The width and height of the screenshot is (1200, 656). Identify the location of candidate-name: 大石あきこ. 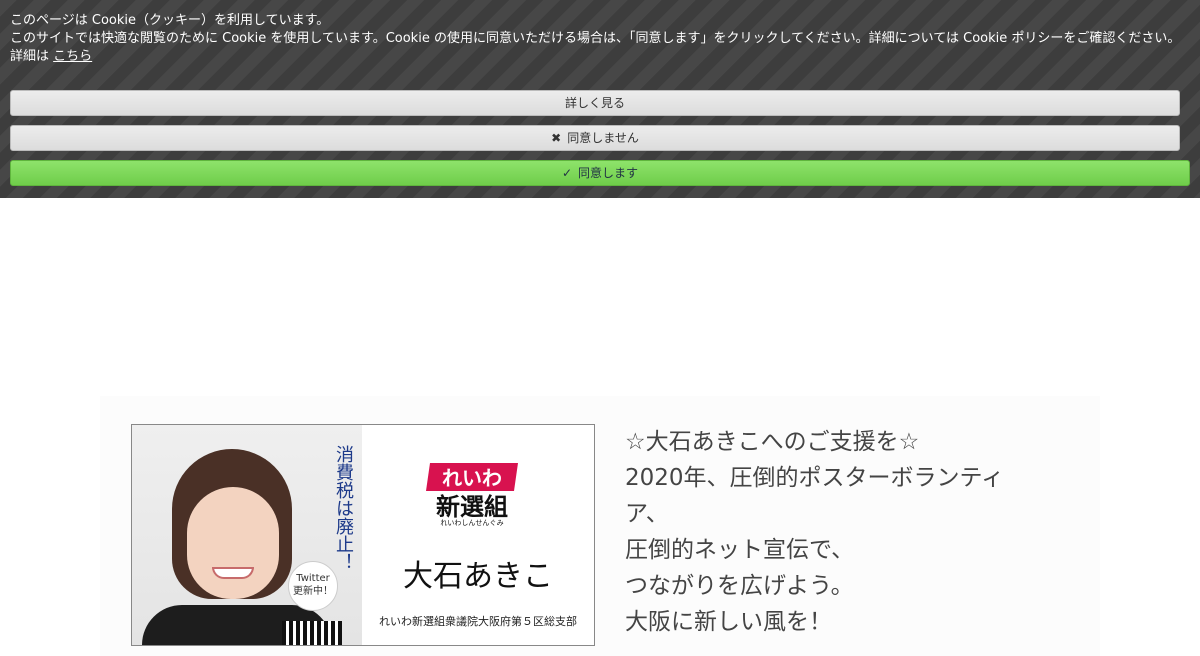
(478, 576).